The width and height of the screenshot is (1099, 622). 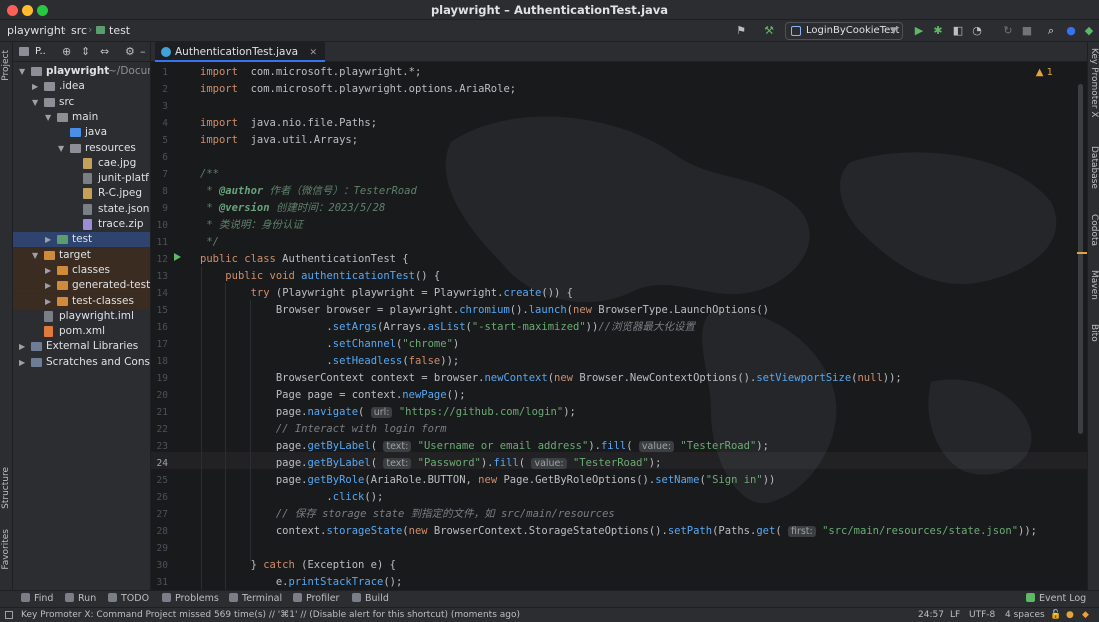 What do you see at coordinates (1071, 31) in the screenshot?
I see `update-icon: ●` at bounding box center [1071, 31].